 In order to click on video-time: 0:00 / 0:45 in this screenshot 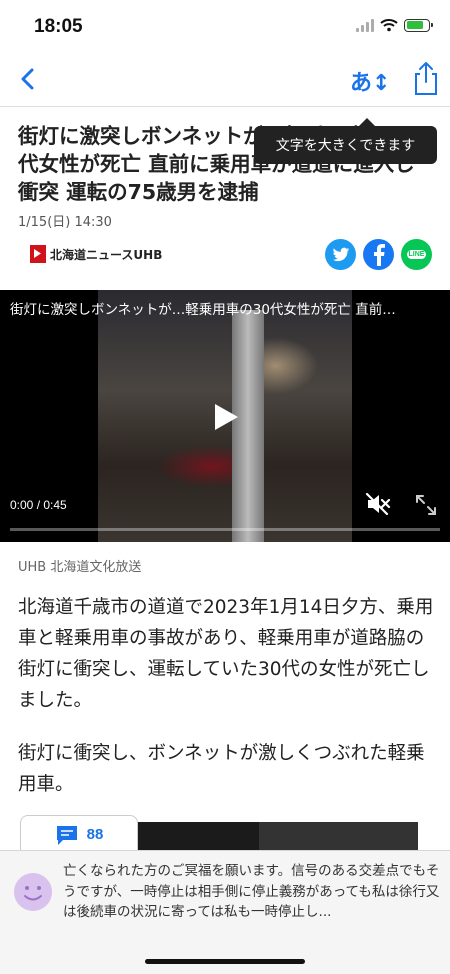, I will do `click(38, 505)`.